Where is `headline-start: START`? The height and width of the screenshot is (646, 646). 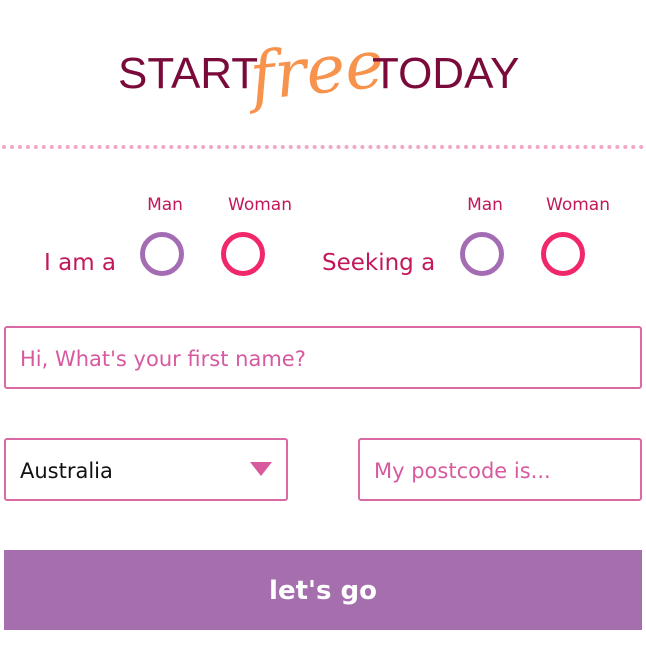
headline-start: START is located at coordinates (188, 73).